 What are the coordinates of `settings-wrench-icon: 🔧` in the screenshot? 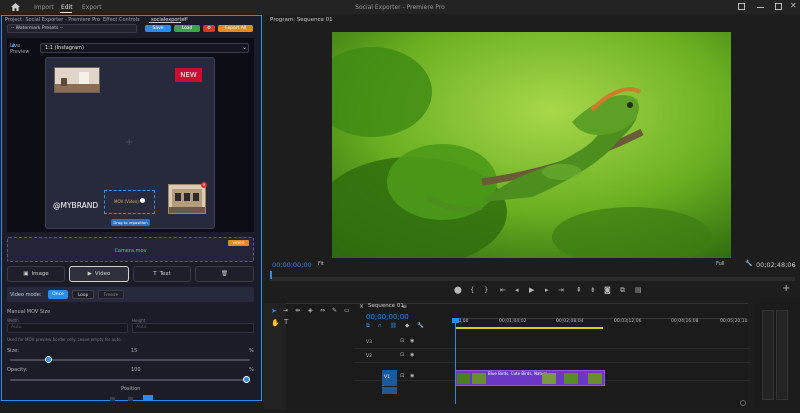 It's located at (420, 326).